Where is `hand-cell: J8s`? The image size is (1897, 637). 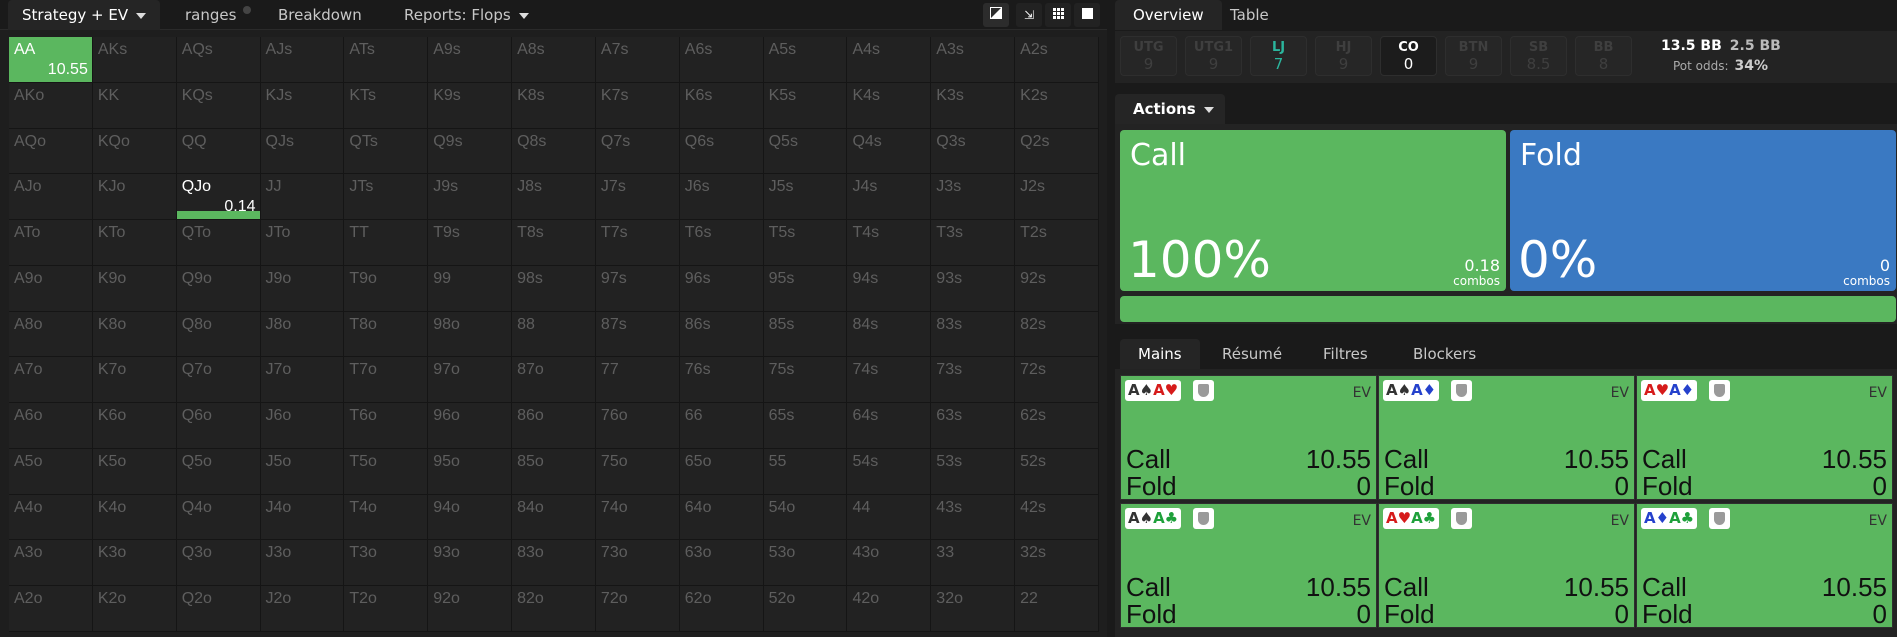 hand-cell: J8s is located at coordinates (554, 197).